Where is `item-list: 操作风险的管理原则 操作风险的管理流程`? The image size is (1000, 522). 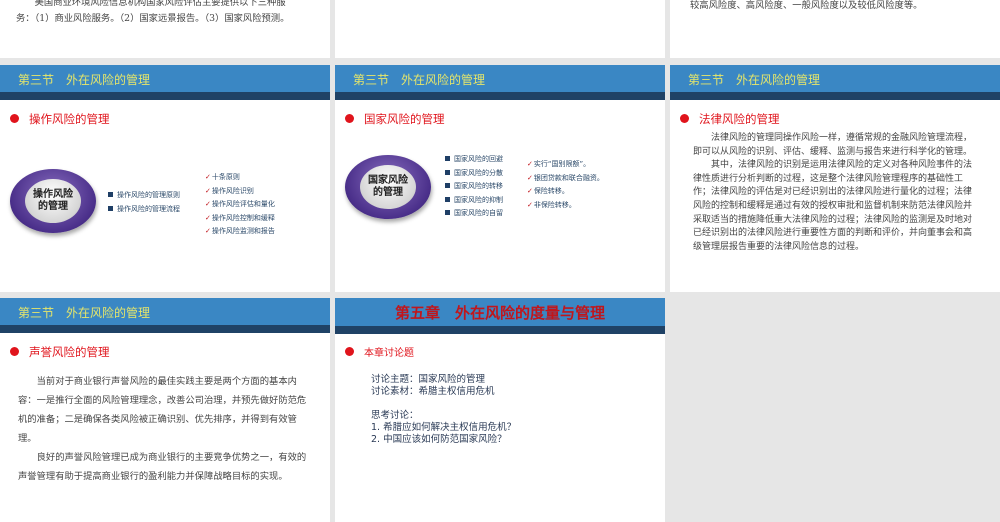 item-list: 操作风险的管理原则 操作风险的管理流程 is located at coordinates (144, 202).